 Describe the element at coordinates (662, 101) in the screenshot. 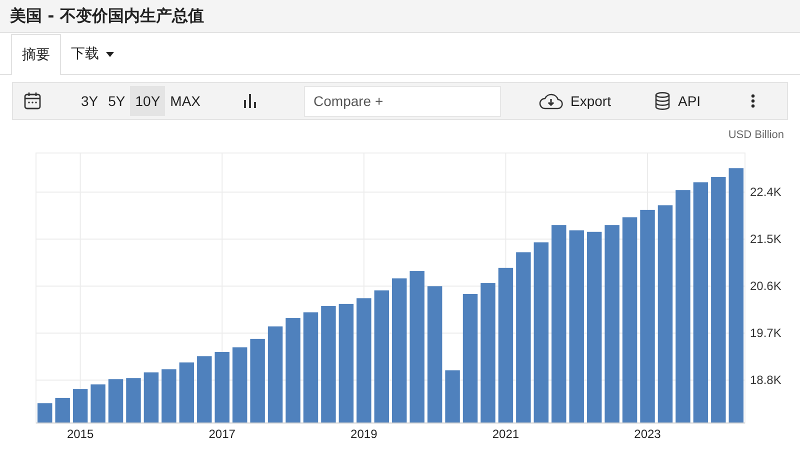

I see `database-icon` at that location.